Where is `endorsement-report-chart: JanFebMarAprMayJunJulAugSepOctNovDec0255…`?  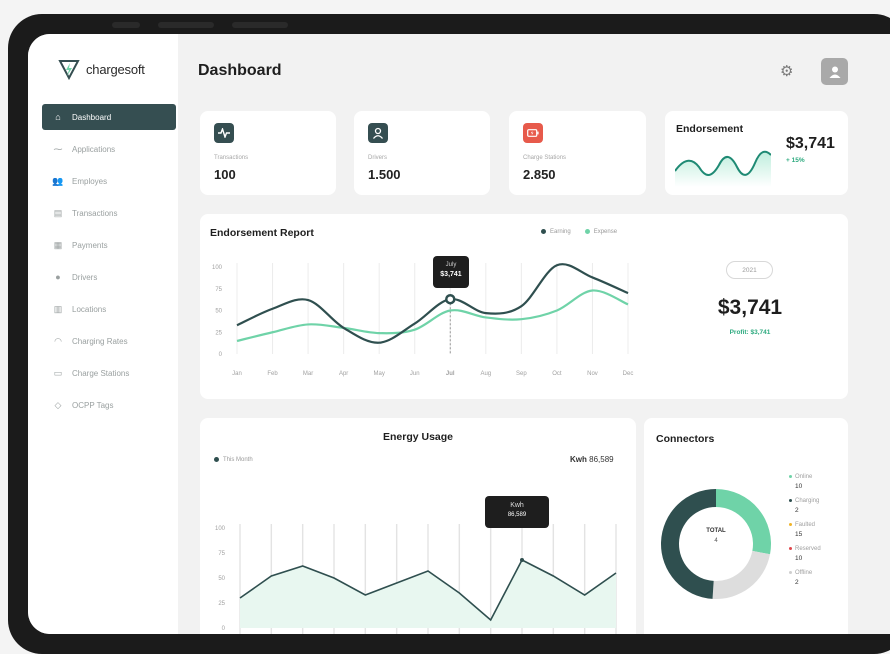 endorsement-report-chart: JanFebMarAprMayJunJulAugSepOctNovDec0255… is located at coordinates (420, 319).